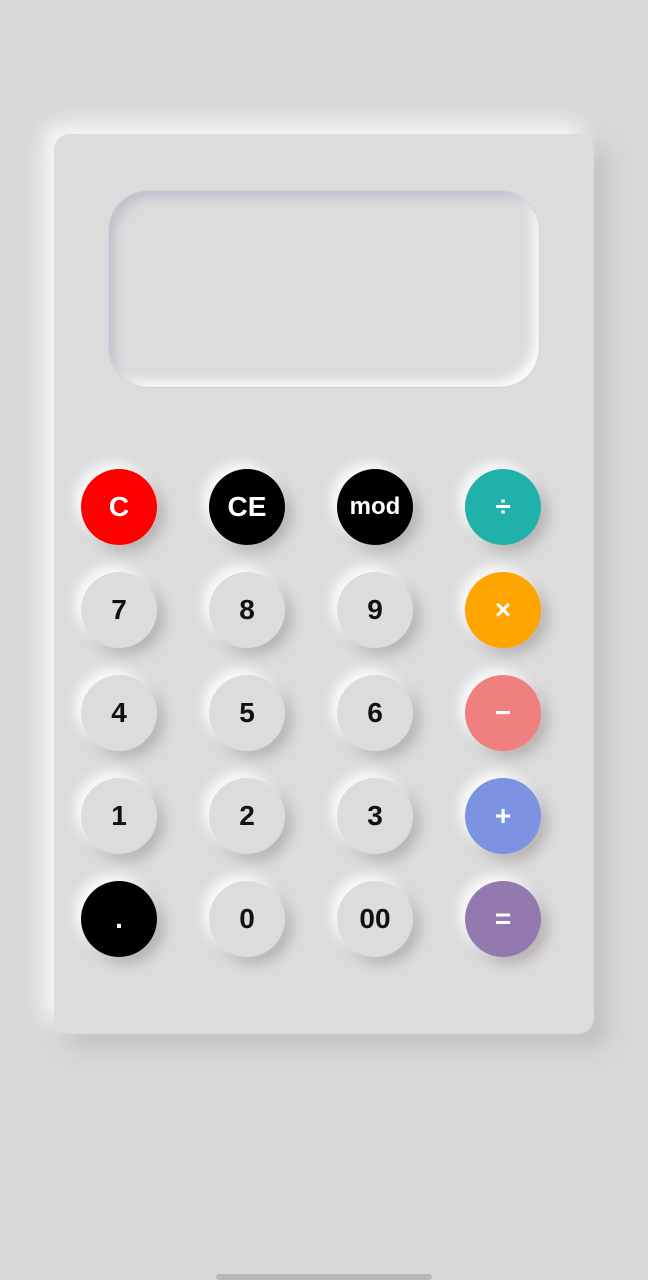 Image resolution: width=648 pixels, height=1280 pixels. Describe the element at coordinates (503, 507) in the screenshot. I see `divide-button: ÷` at that location.